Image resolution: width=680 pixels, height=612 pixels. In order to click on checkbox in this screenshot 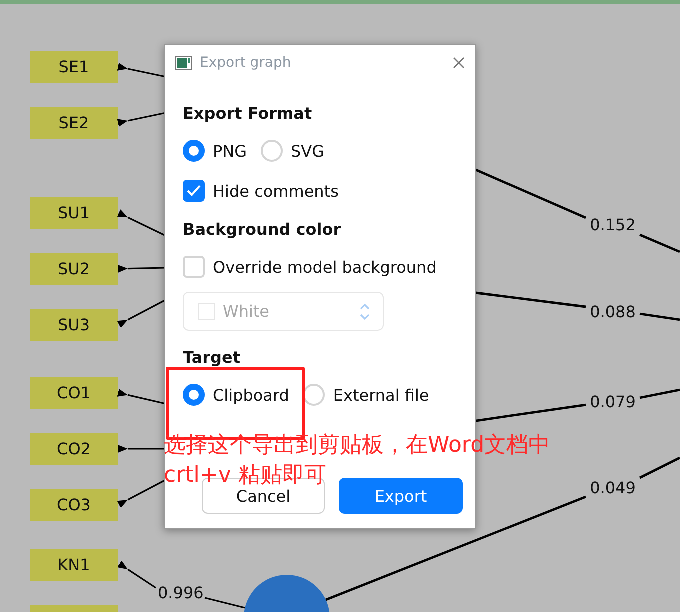, I will do `click(194, 191)`.